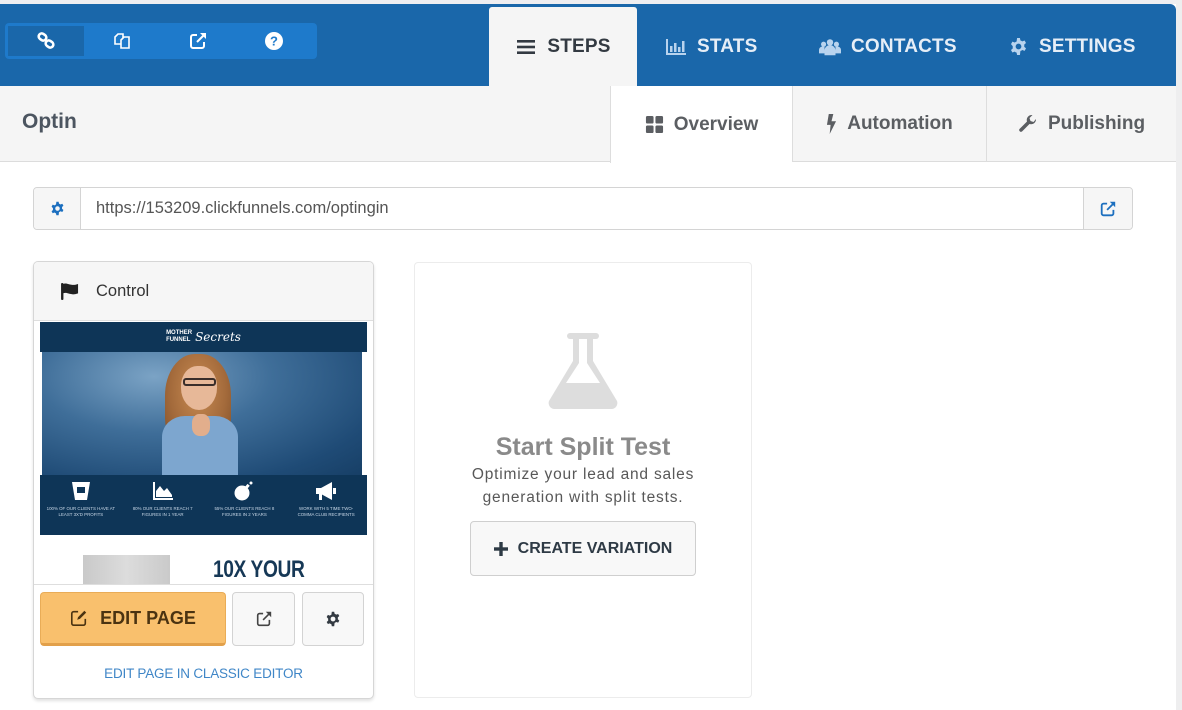  I want to click on help-button: ?, so click(274, 41).